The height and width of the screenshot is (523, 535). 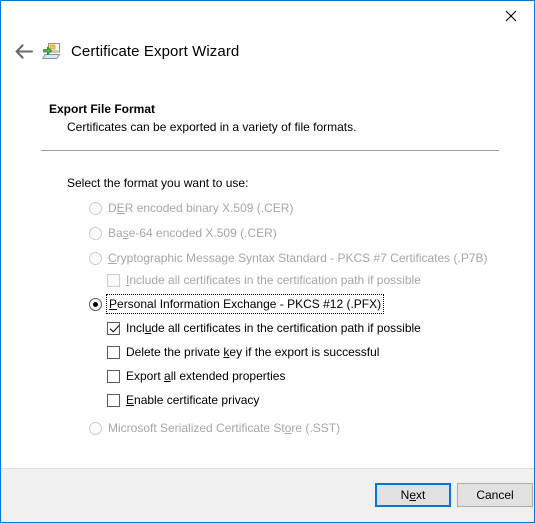 I want to click on cancel-button: Cancel, so click(x=495, y=495).